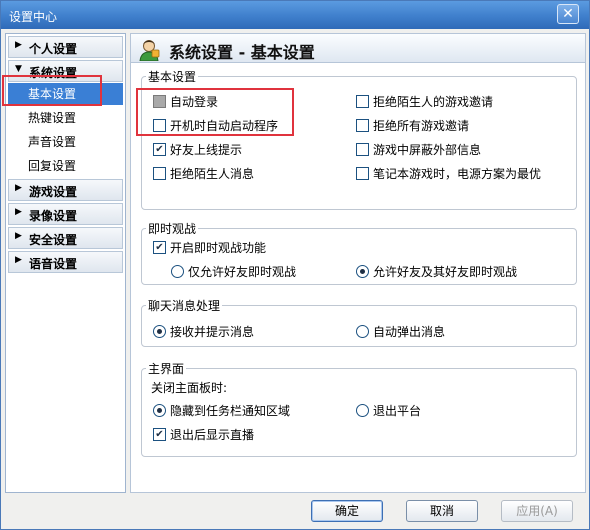 This screenshot has height=530, width=590. I want to click on checkbox-reject-all-invite: 拒绝所有游戏邀请, so click(412, 125).